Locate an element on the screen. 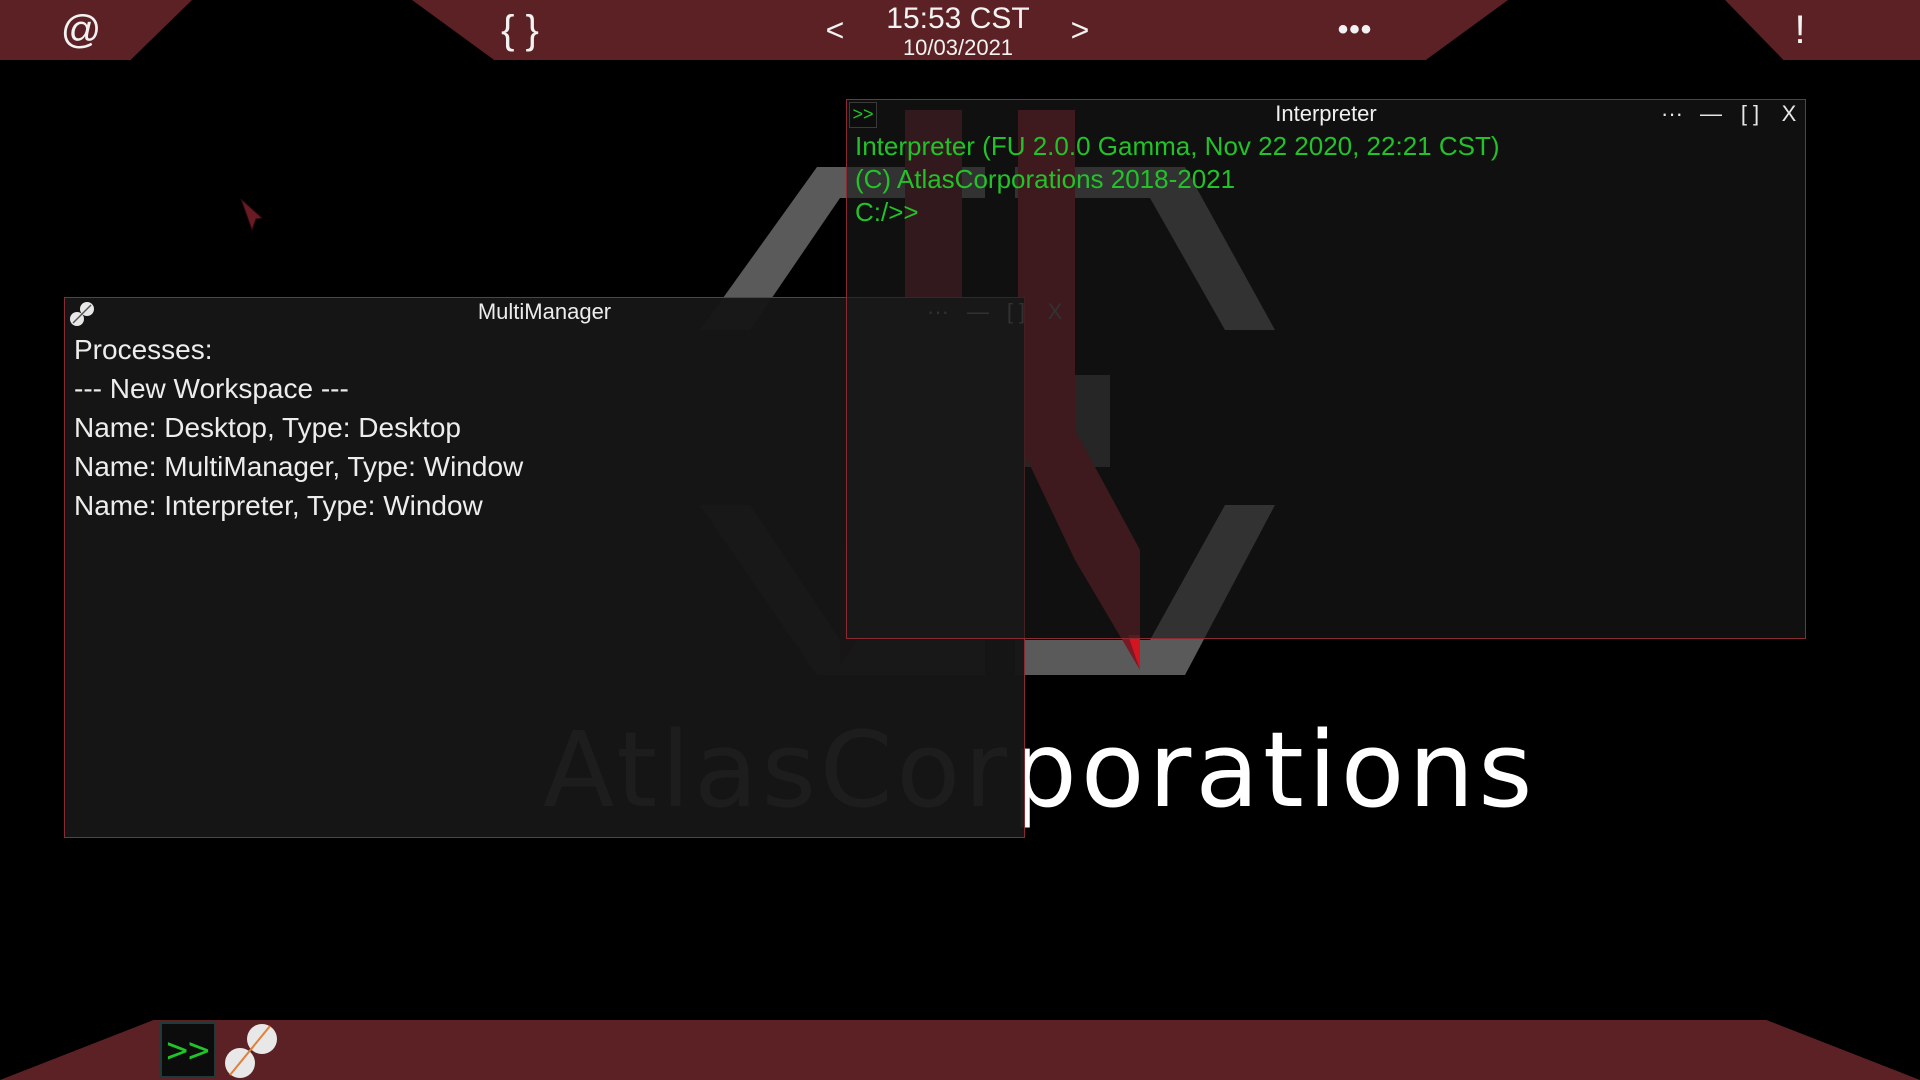  at-button: @ is located at coordinates (81, 30).